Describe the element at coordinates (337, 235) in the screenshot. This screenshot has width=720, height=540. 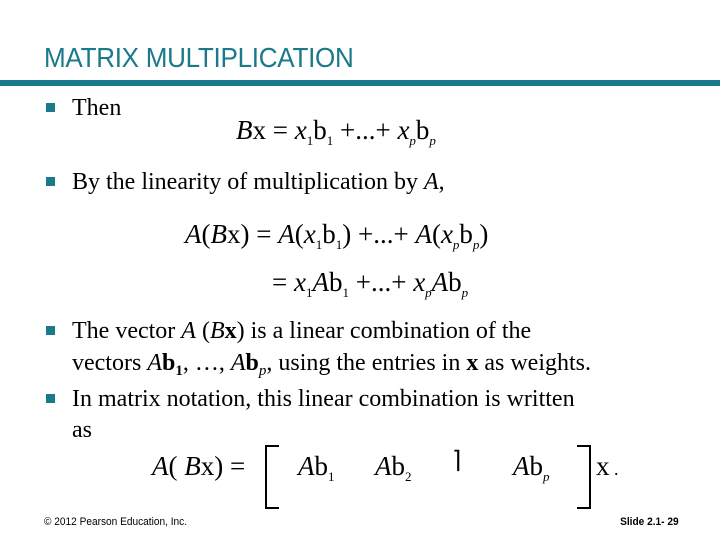
I see `equation-abx-expansion: A(Bx) = A(x1b1) +...+ A(xpbp)` at that location.